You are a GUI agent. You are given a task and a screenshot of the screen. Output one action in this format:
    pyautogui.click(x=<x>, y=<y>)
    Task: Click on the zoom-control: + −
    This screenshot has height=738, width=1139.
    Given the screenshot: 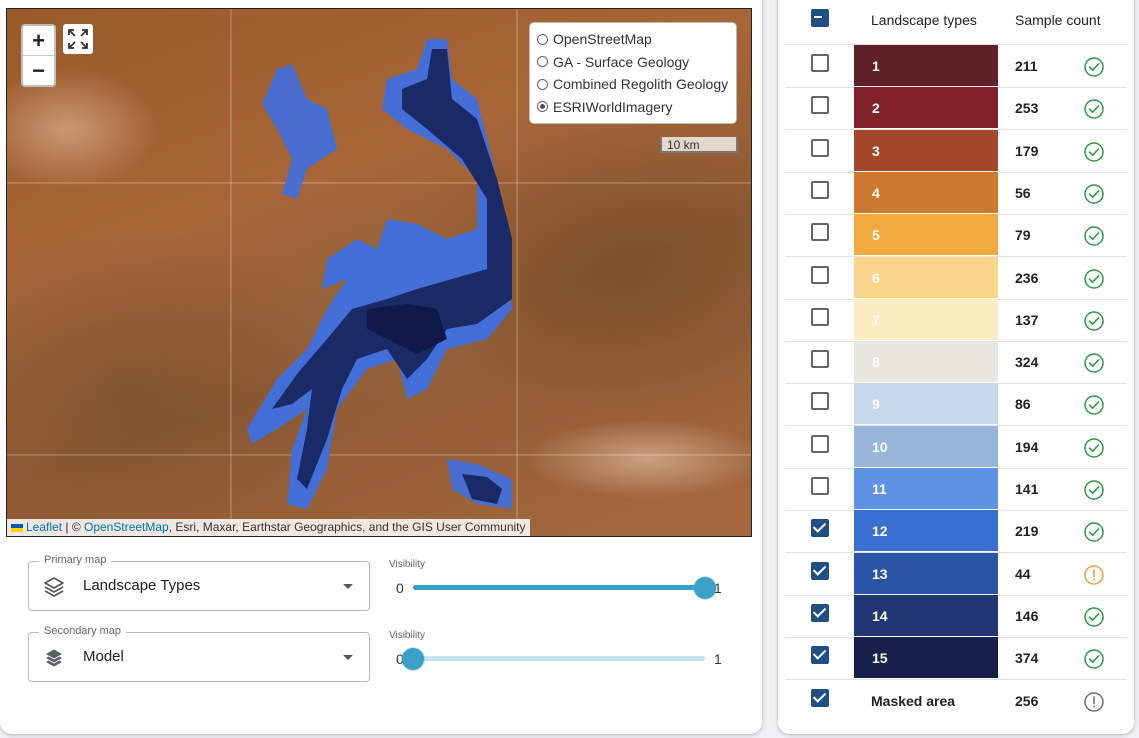 What is the action you would take?
    pyautogui.click(x=38, y=55)
    